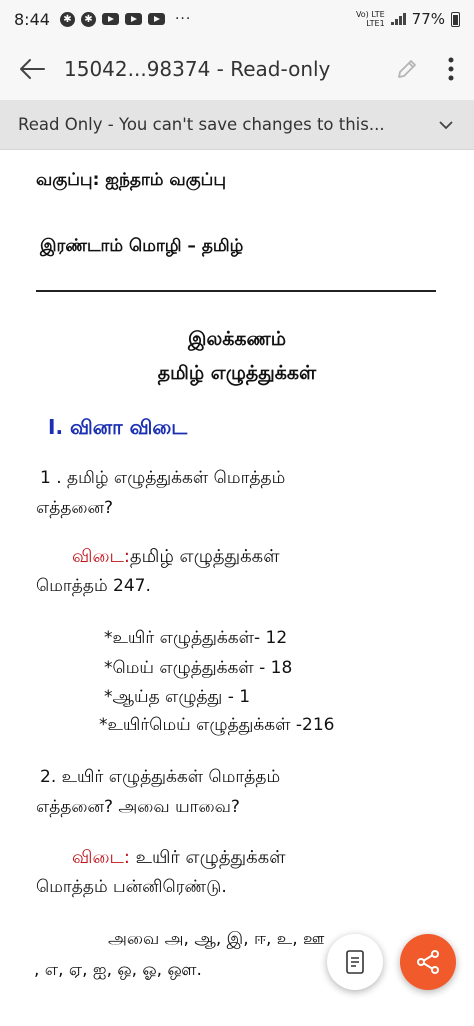  What do you see at coordinates (177, 697) in the screenshot?
I see `list-item: *ஆய்த எழுத்து - 1` at bounding box center [177, 697].